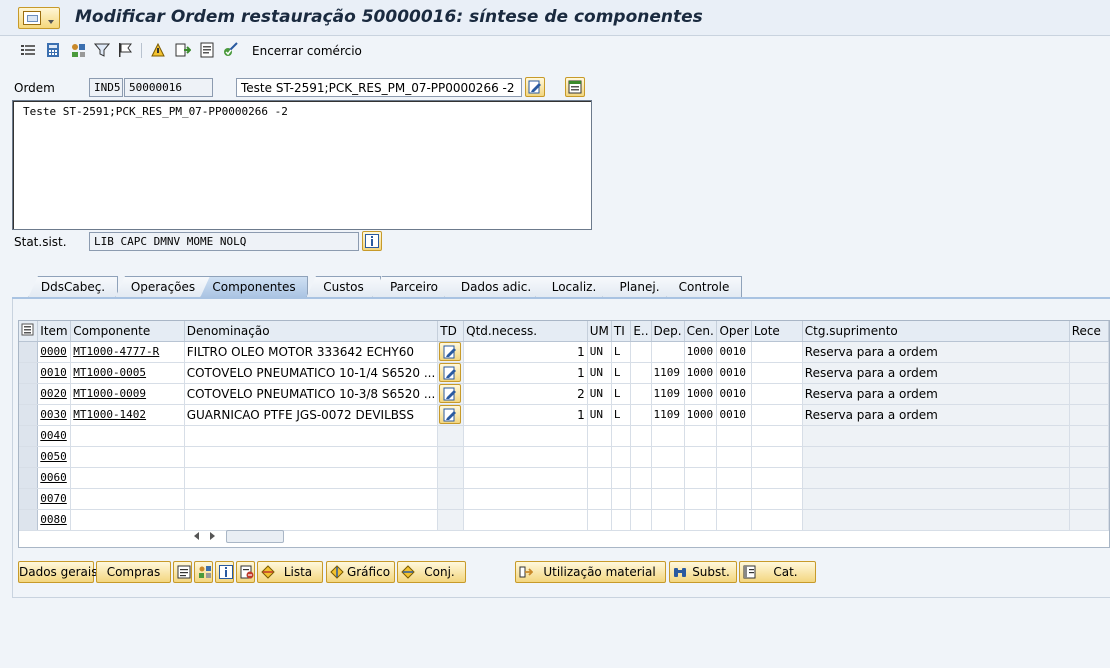 This screenshot has height=668, width=1110. I want to click on cell-item: 0080, so click(54, 520).